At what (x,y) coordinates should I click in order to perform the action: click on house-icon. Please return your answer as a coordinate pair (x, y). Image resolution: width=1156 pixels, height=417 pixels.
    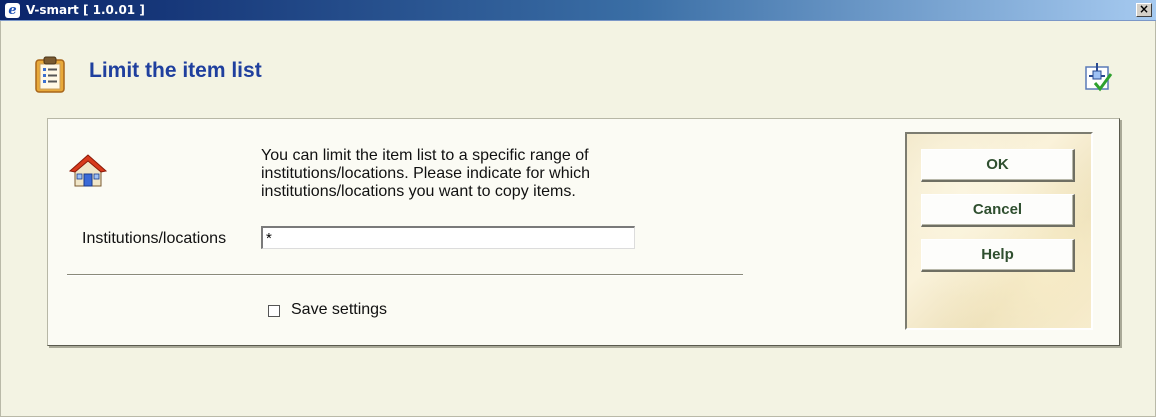
    Looking at the image, I should click on (88, 171).